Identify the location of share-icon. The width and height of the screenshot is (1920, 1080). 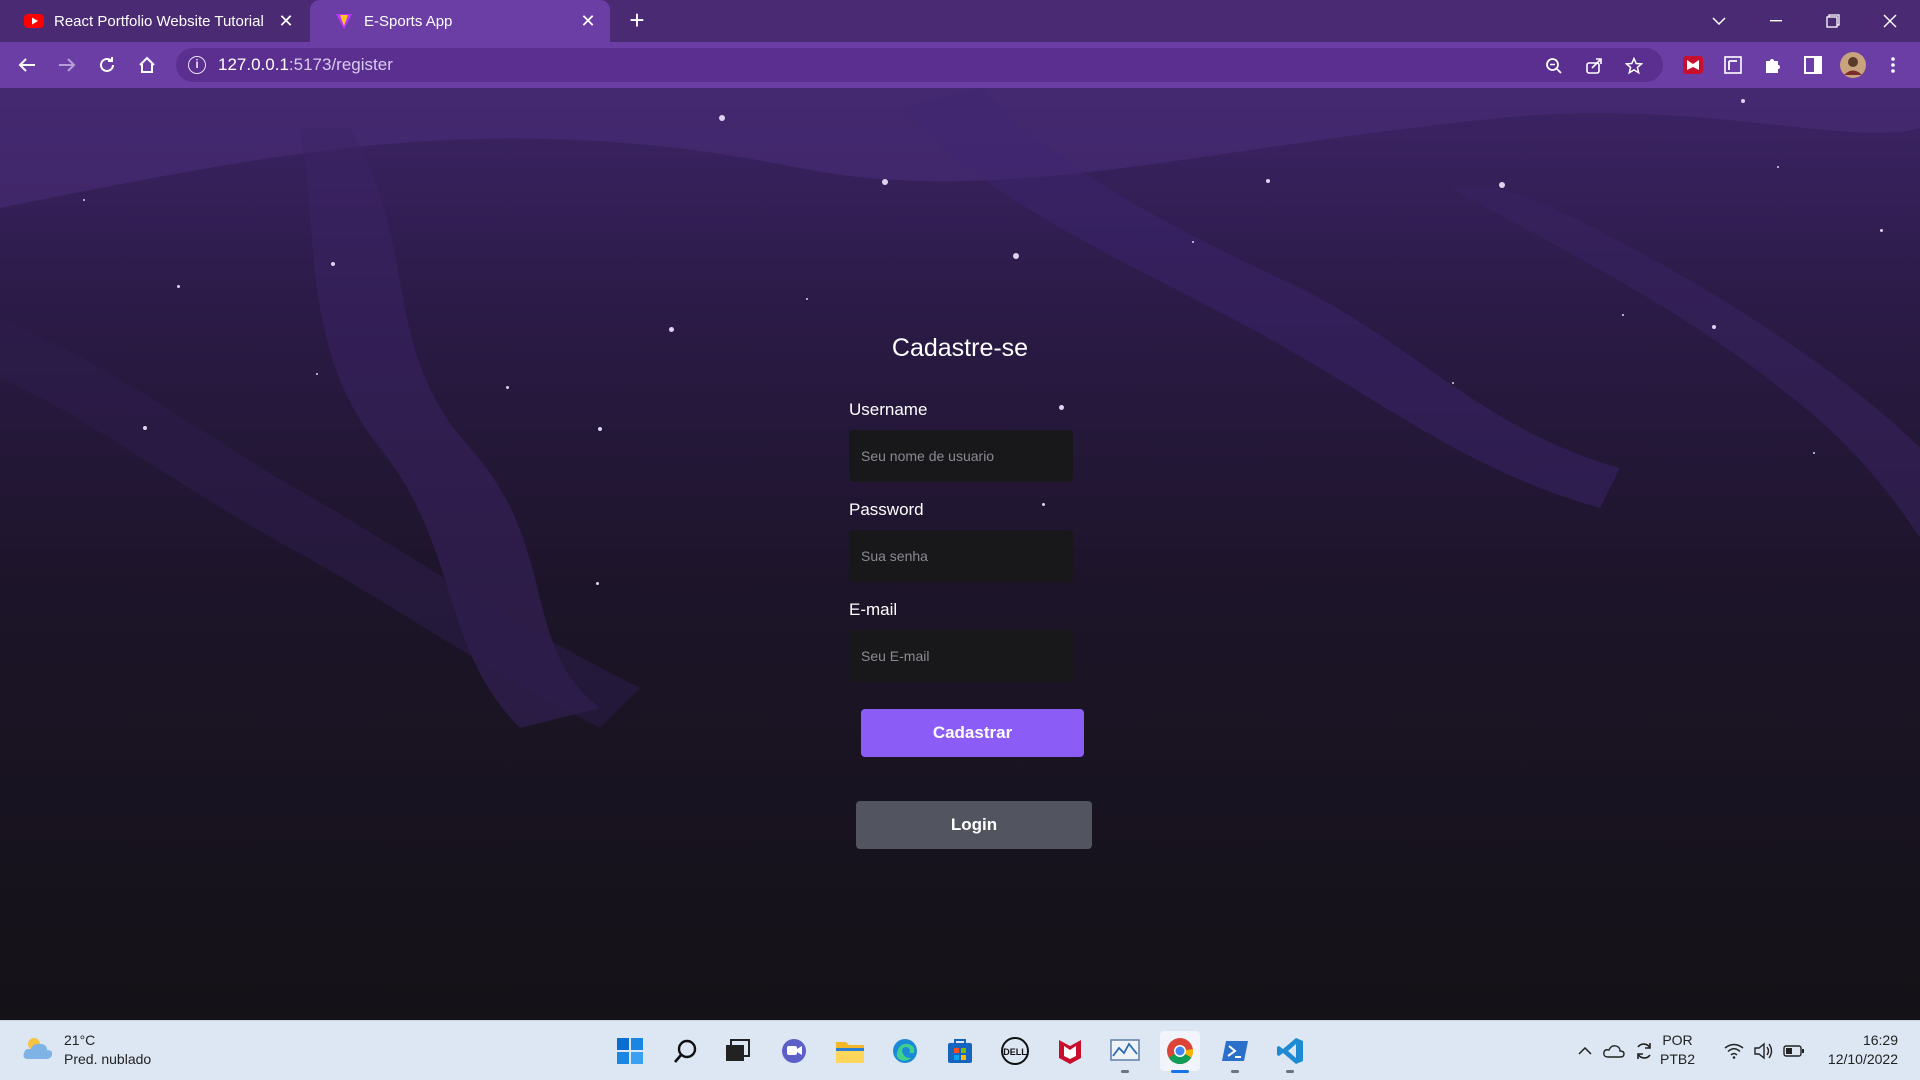
(1594, 66).